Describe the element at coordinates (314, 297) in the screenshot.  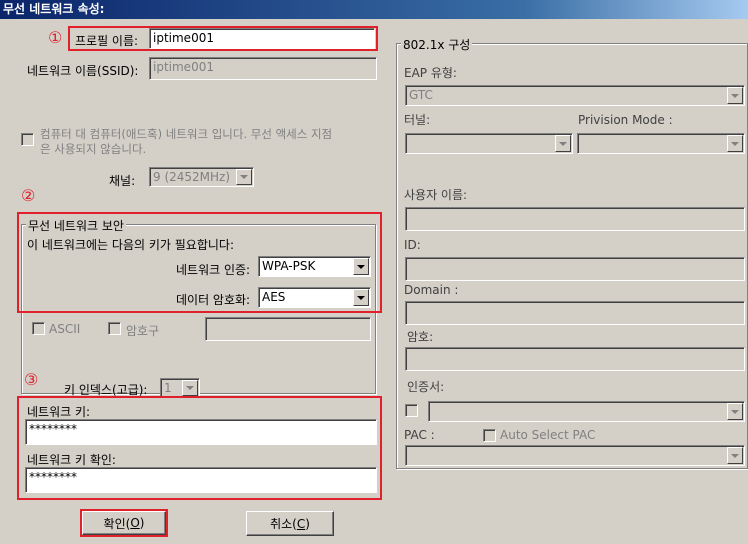
I see `enc-dropdown: AES` at that location.